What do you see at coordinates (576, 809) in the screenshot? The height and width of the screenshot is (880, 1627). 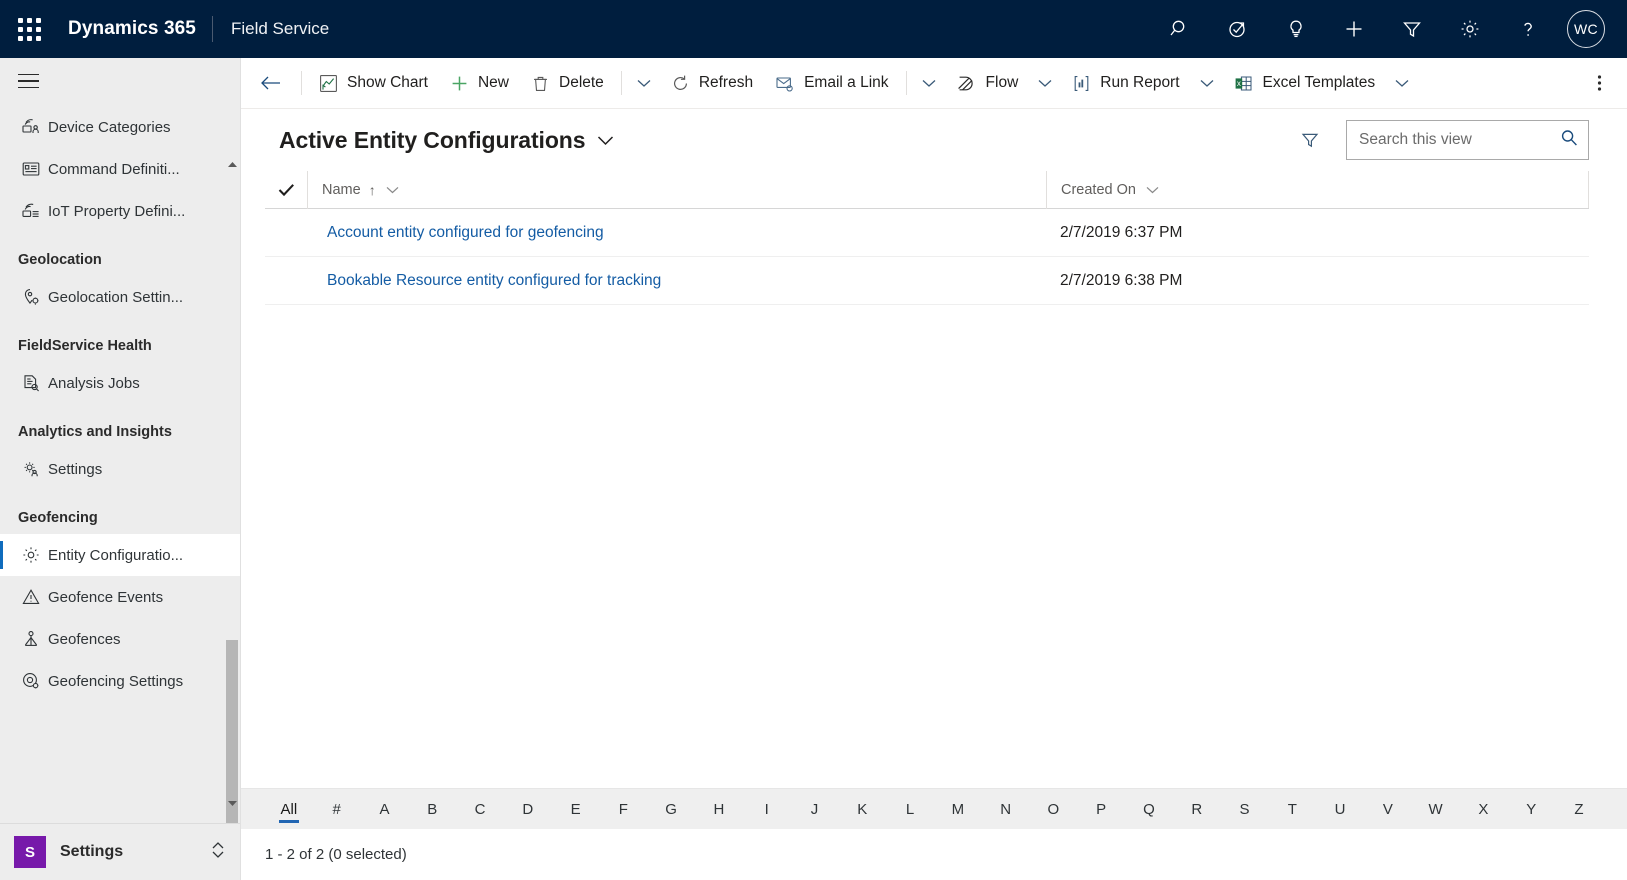 I see `alpha-filter-e: E` at bounding box center [576, 809].